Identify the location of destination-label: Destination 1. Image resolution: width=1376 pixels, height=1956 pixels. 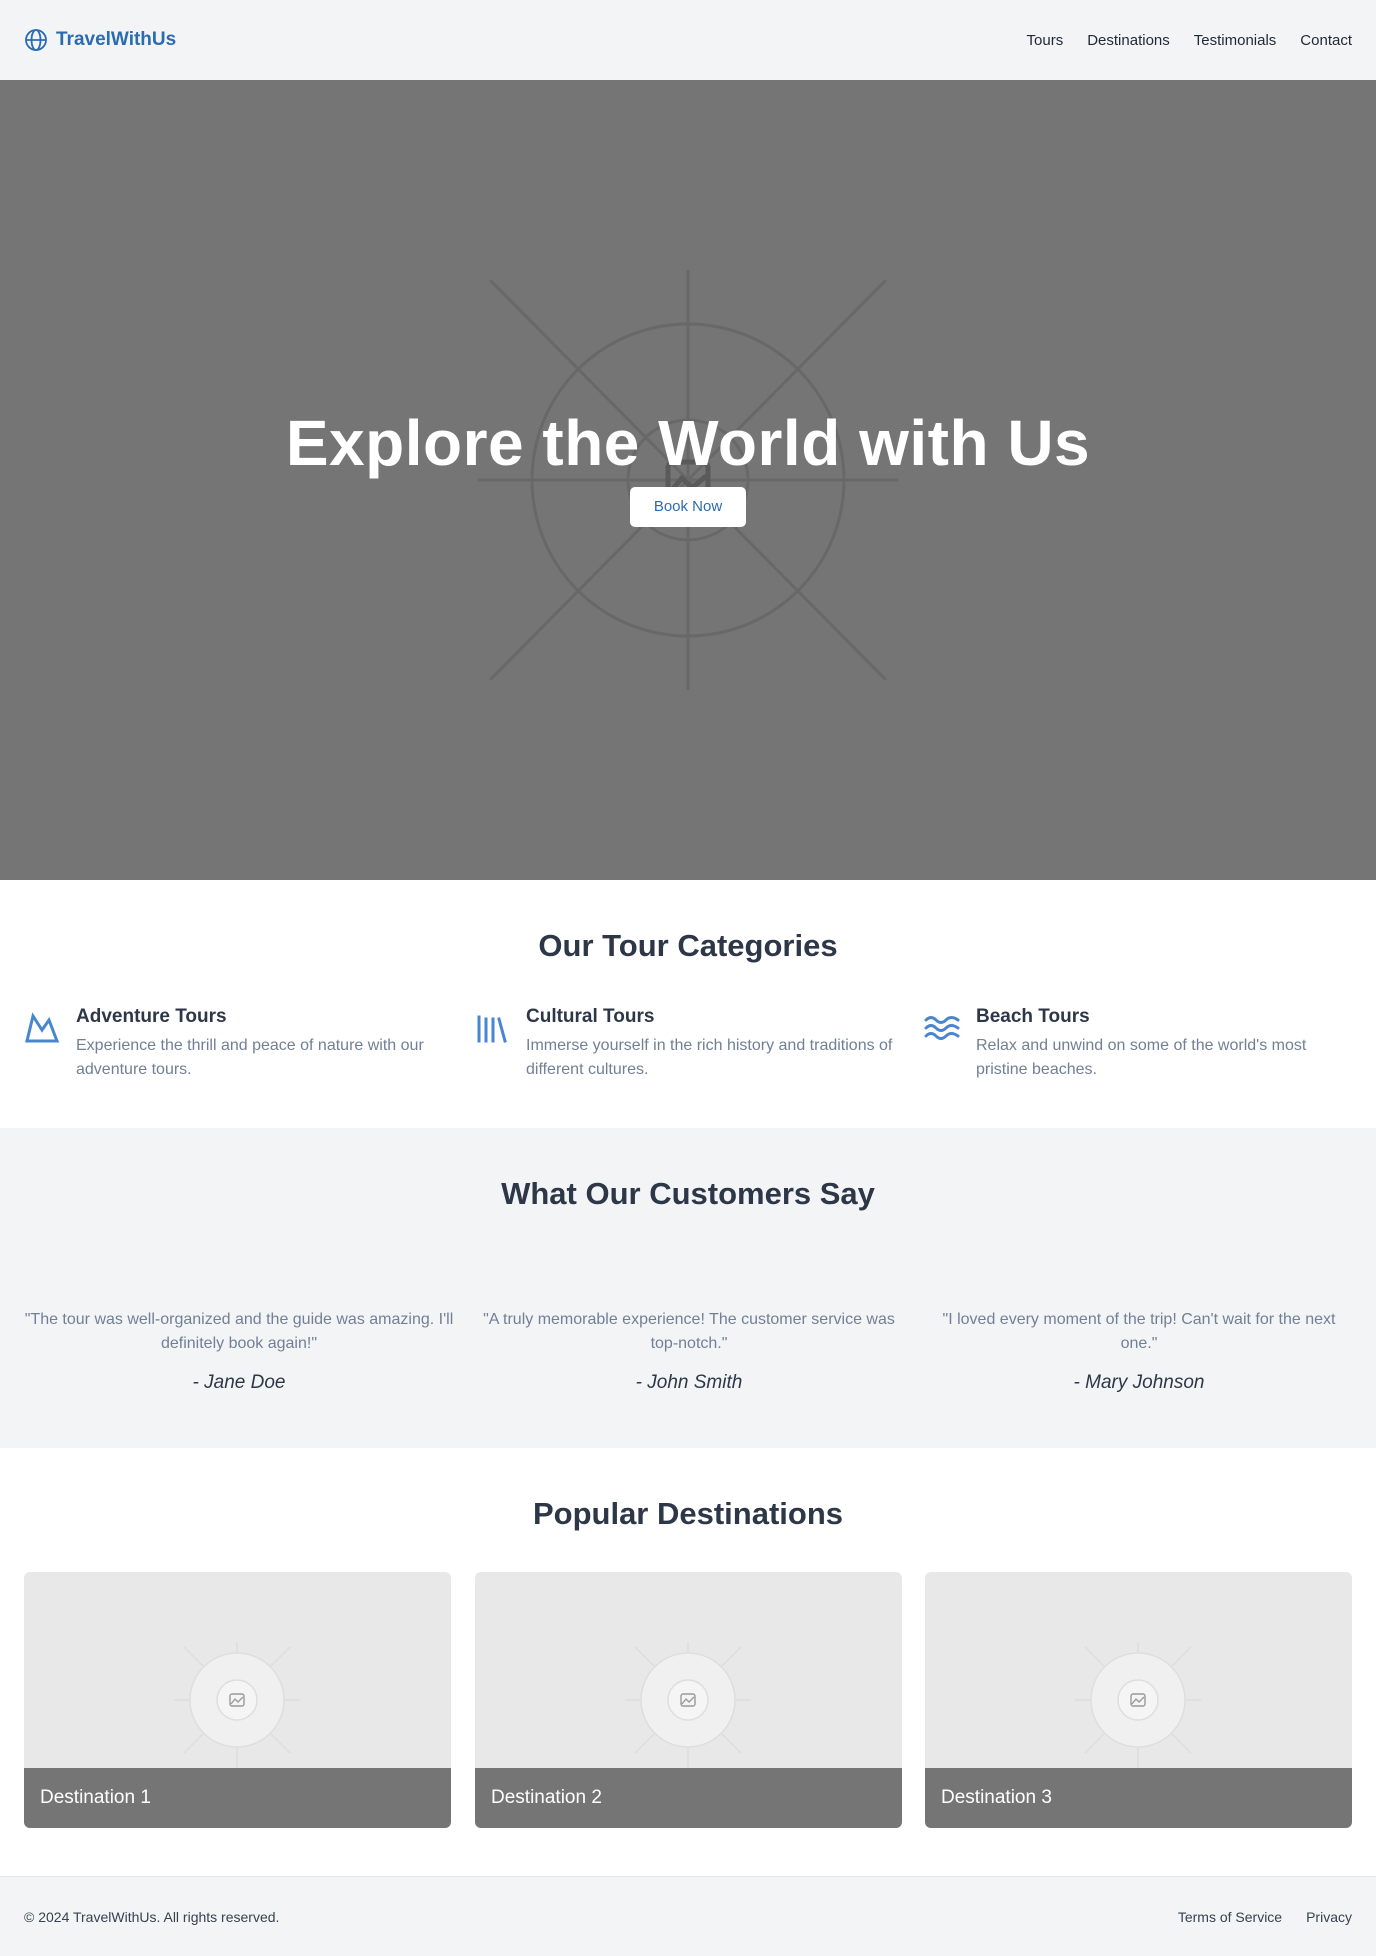
(237, 1798).